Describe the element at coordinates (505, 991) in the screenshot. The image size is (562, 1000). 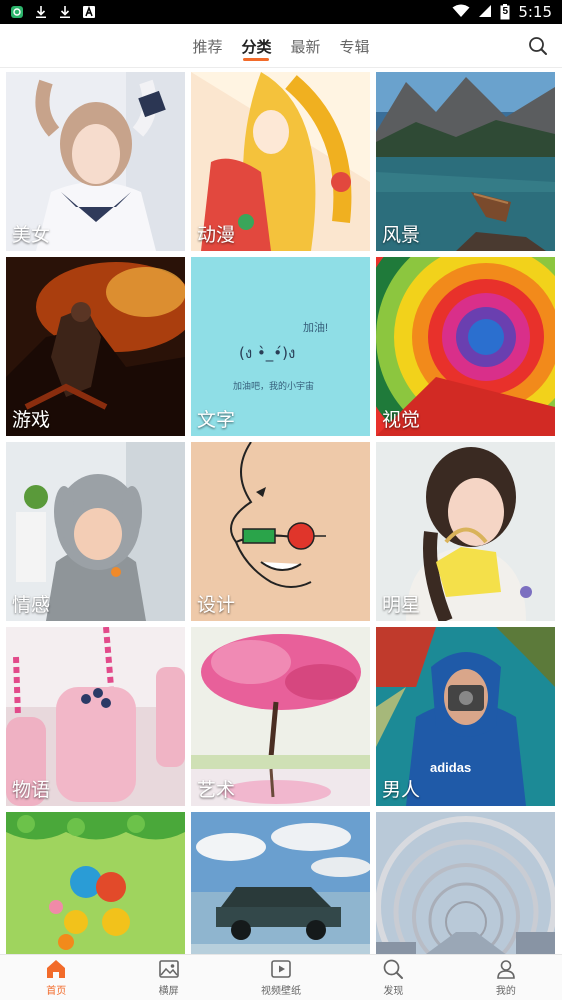
I see `nav-label: 我的` at that location.